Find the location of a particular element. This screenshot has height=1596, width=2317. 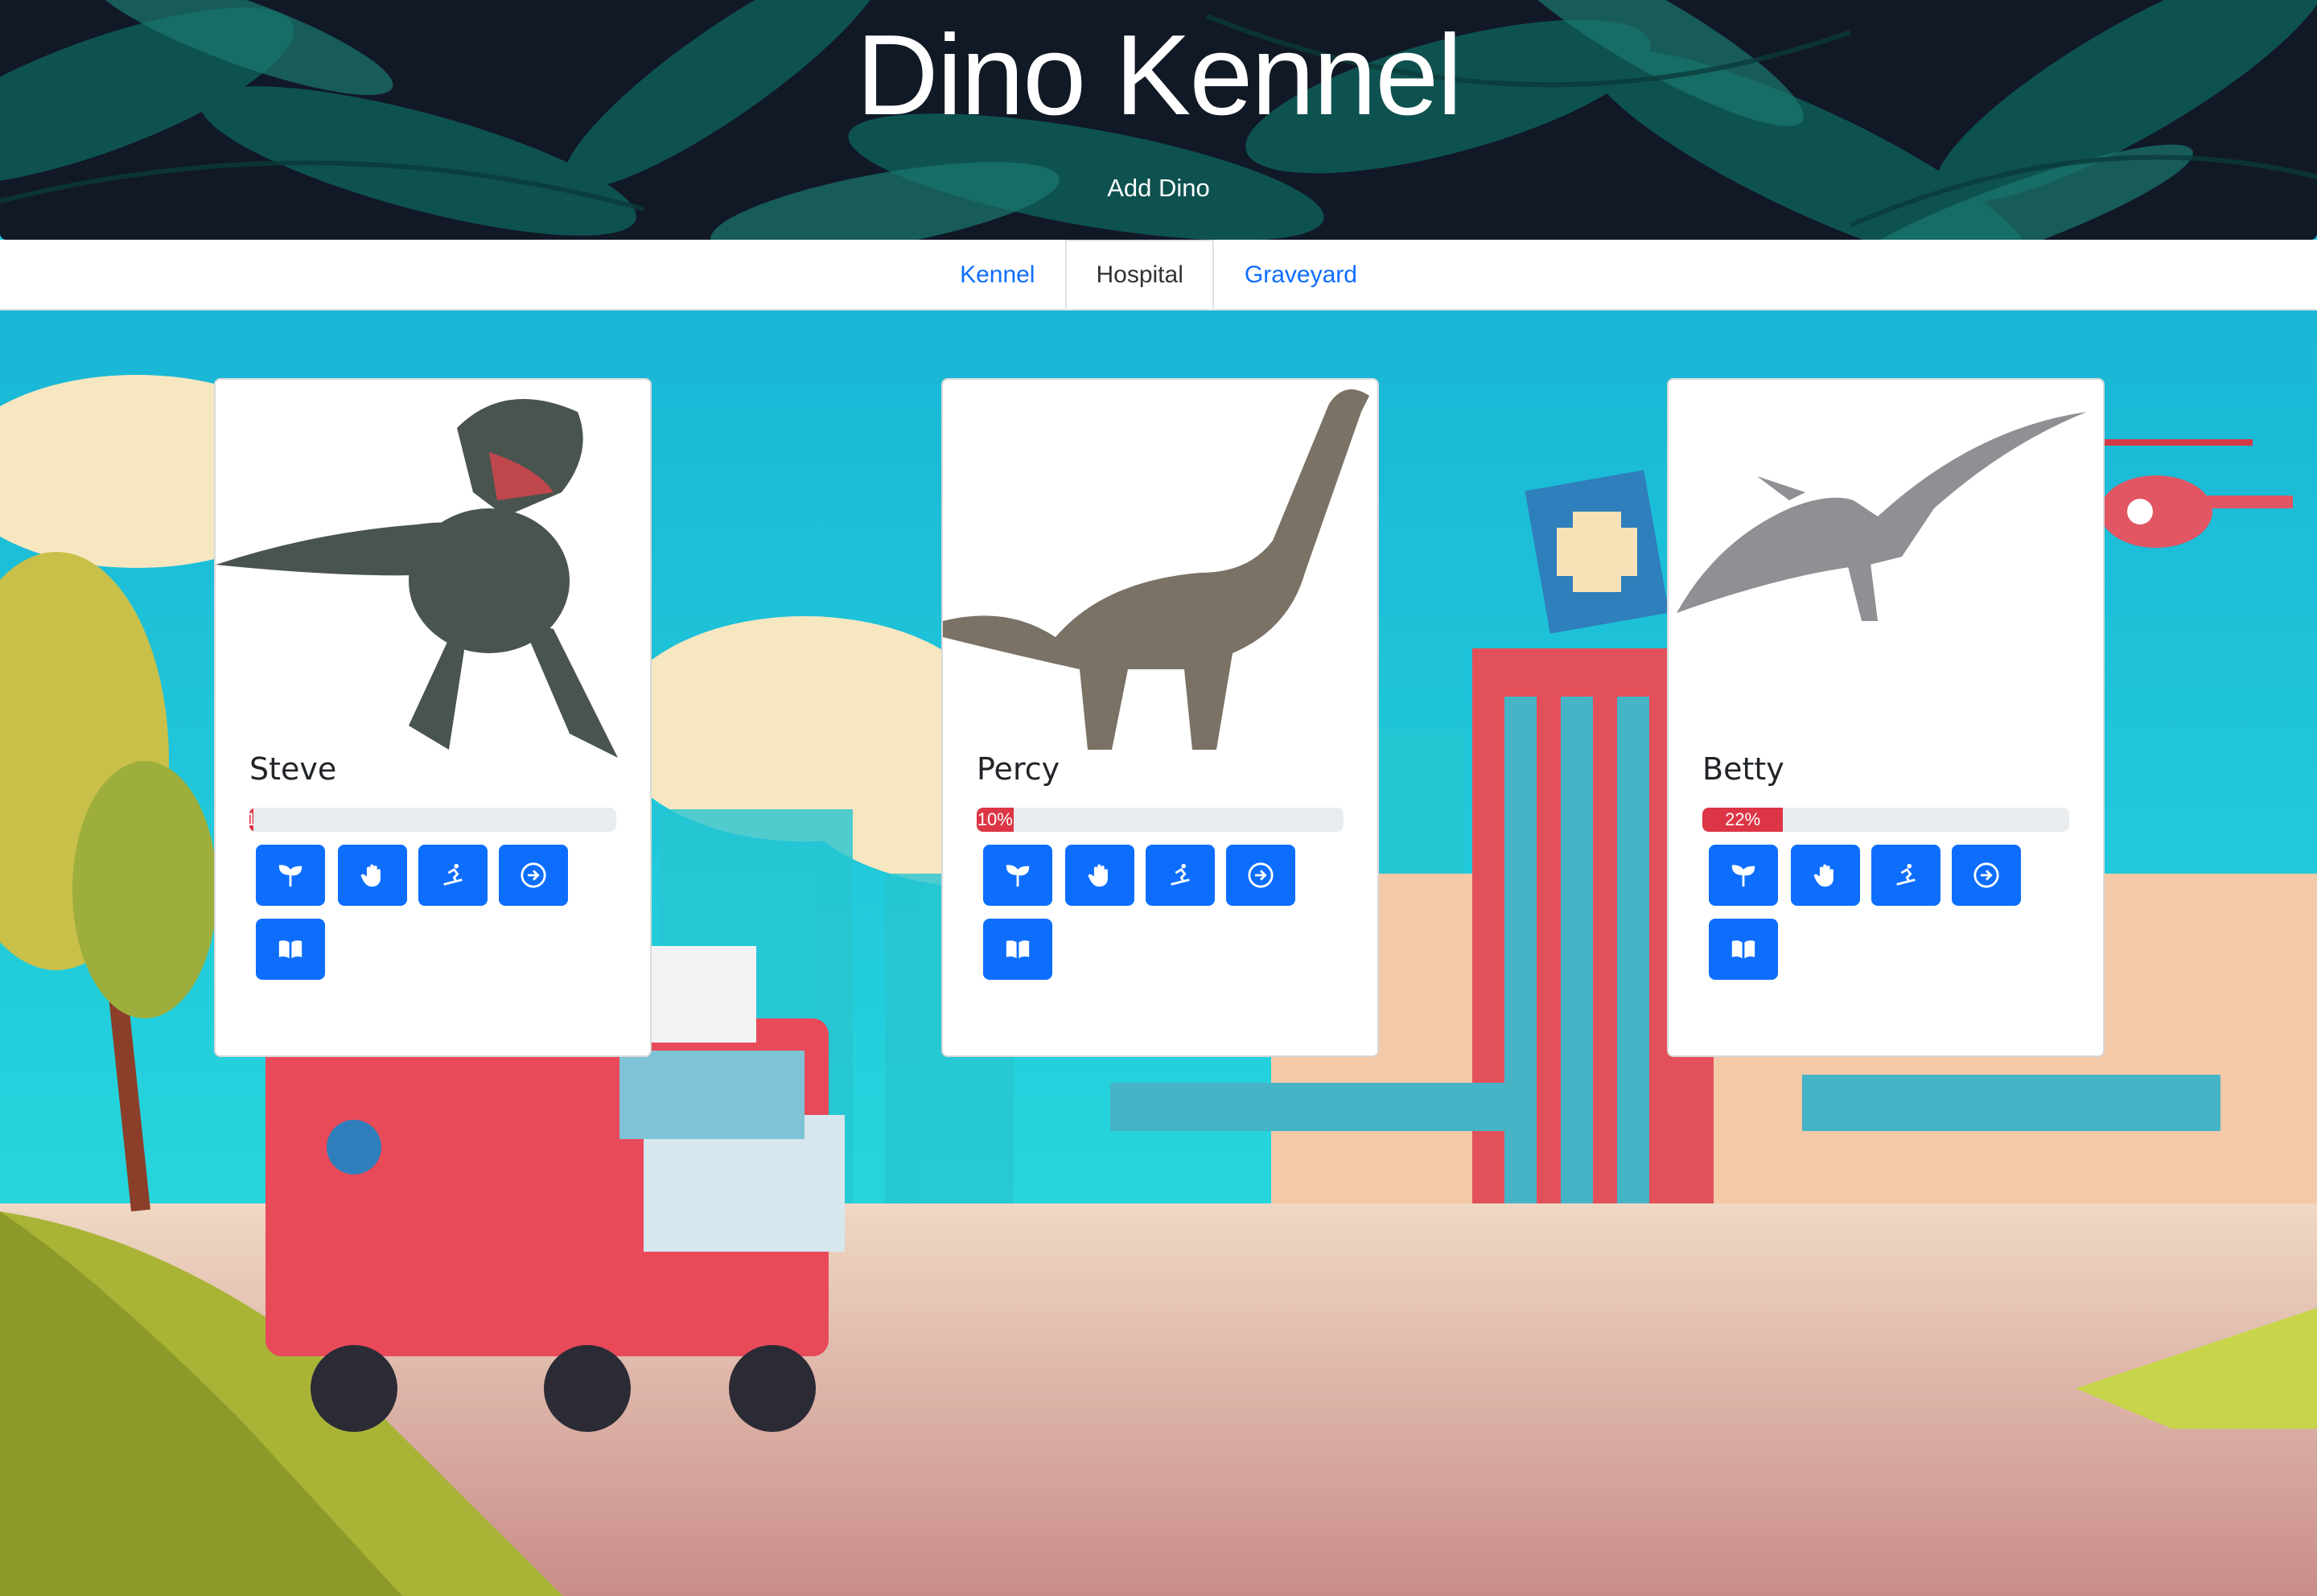

health-bar: 10% is located at coordinates (1160, 820).